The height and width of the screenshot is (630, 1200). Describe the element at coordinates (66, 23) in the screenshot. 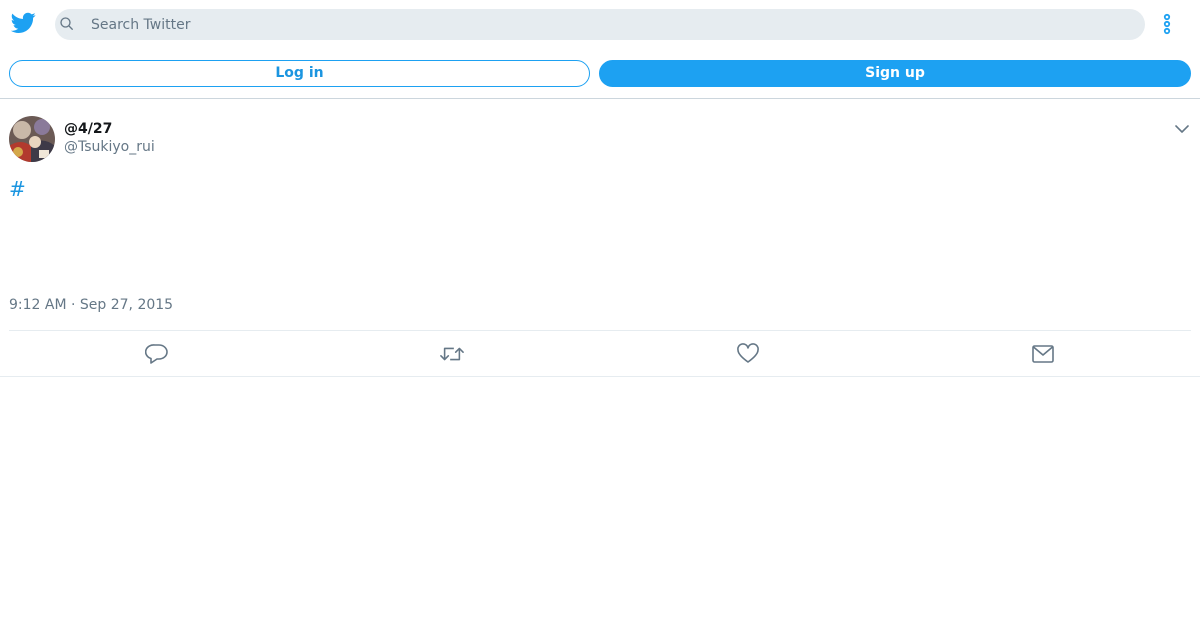

I see `search-icon` at that location.